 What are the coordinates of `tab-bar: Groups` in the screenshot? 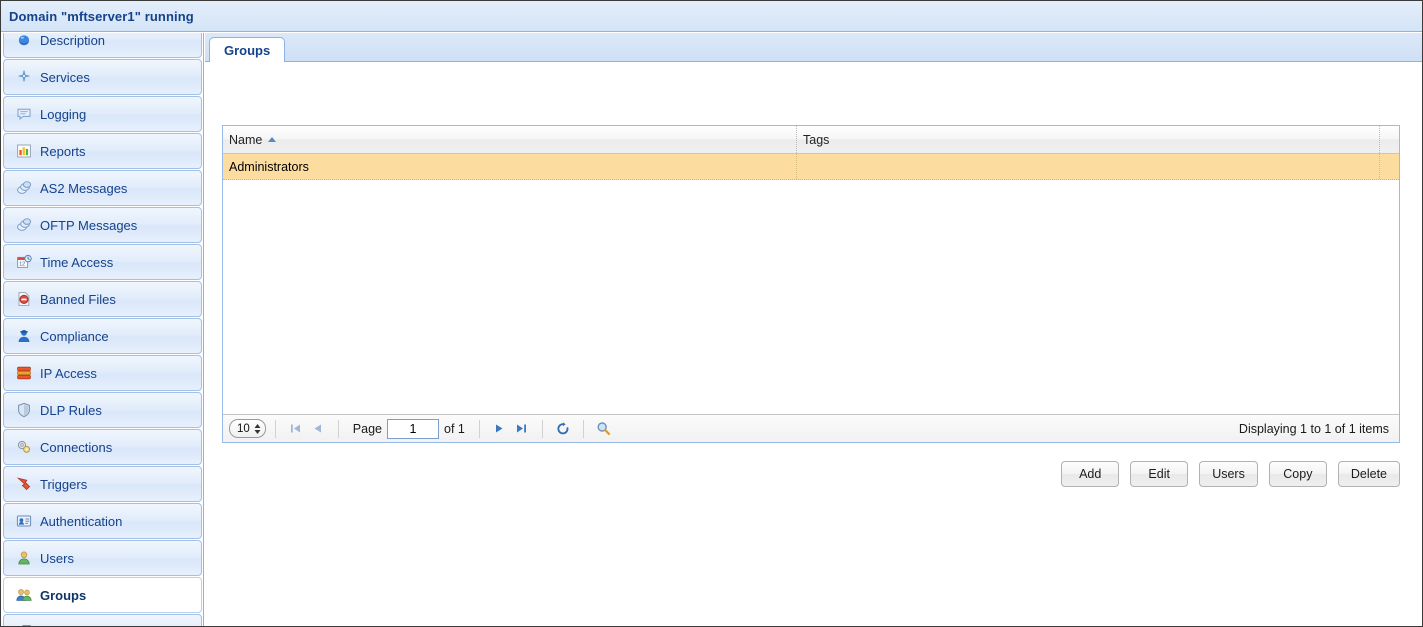 It's located at (813, 48).